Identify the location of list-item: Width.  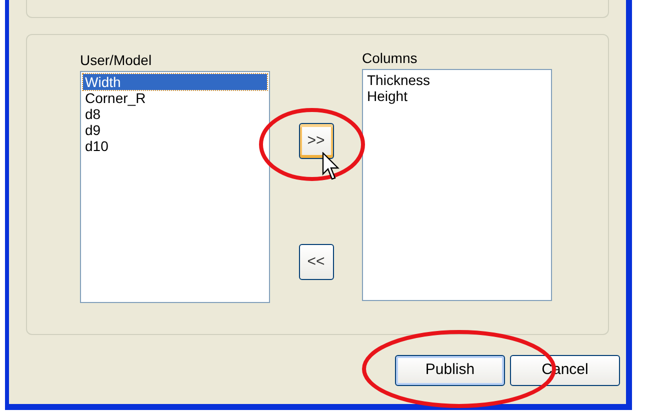
(175, 82).